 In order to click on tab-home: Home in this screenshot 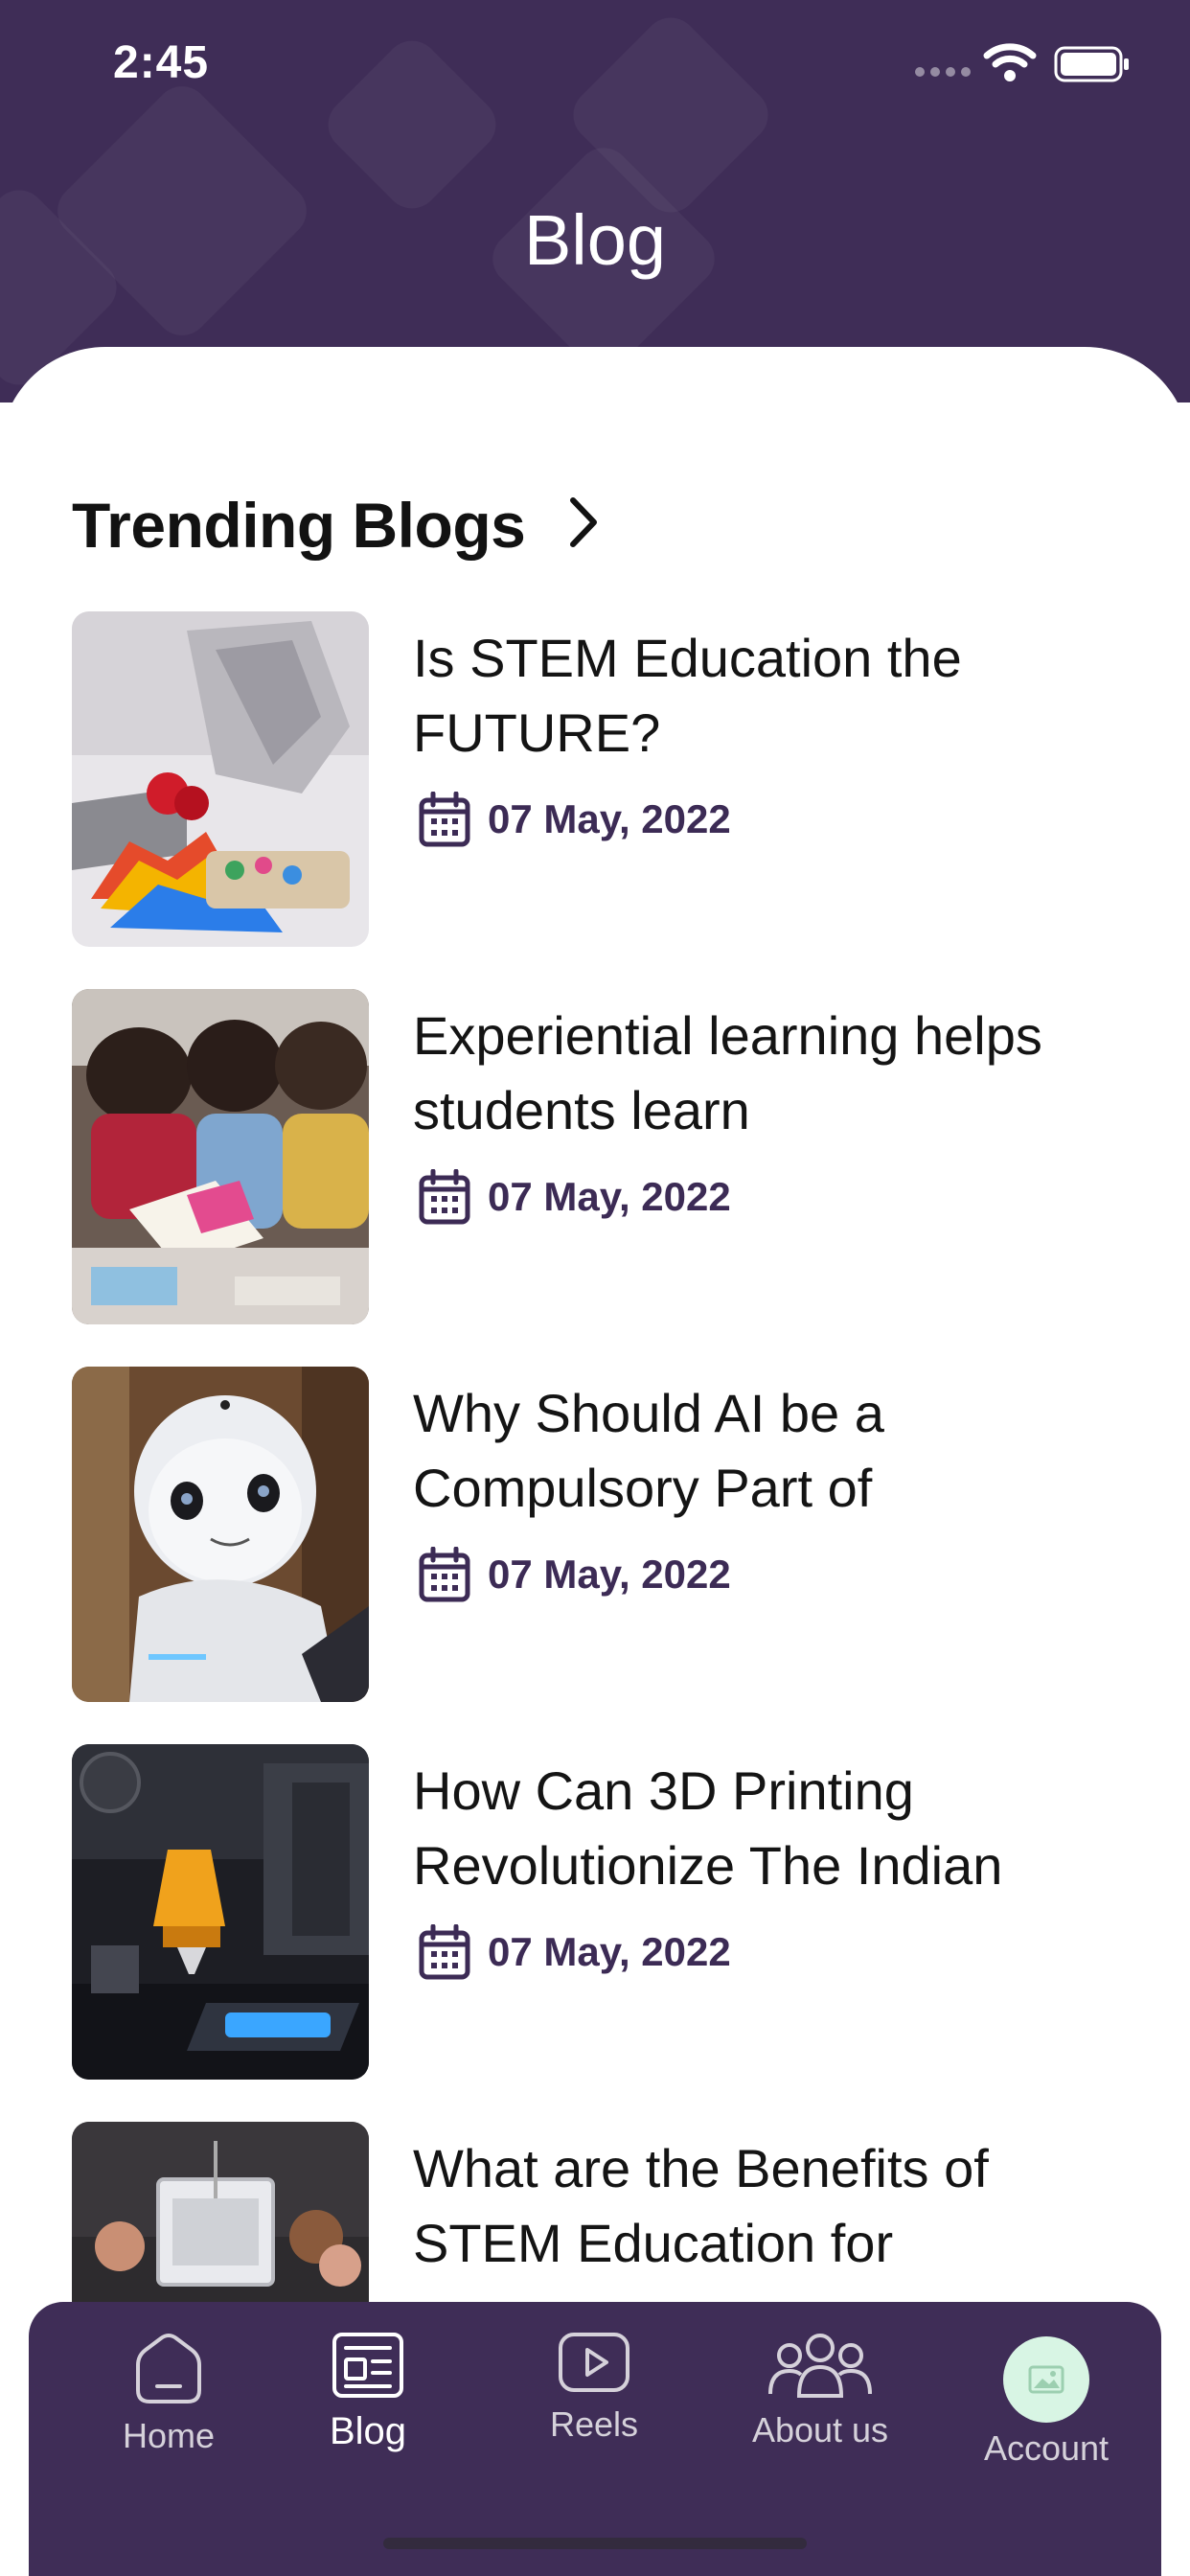, I will do `click(168, 2393)`.